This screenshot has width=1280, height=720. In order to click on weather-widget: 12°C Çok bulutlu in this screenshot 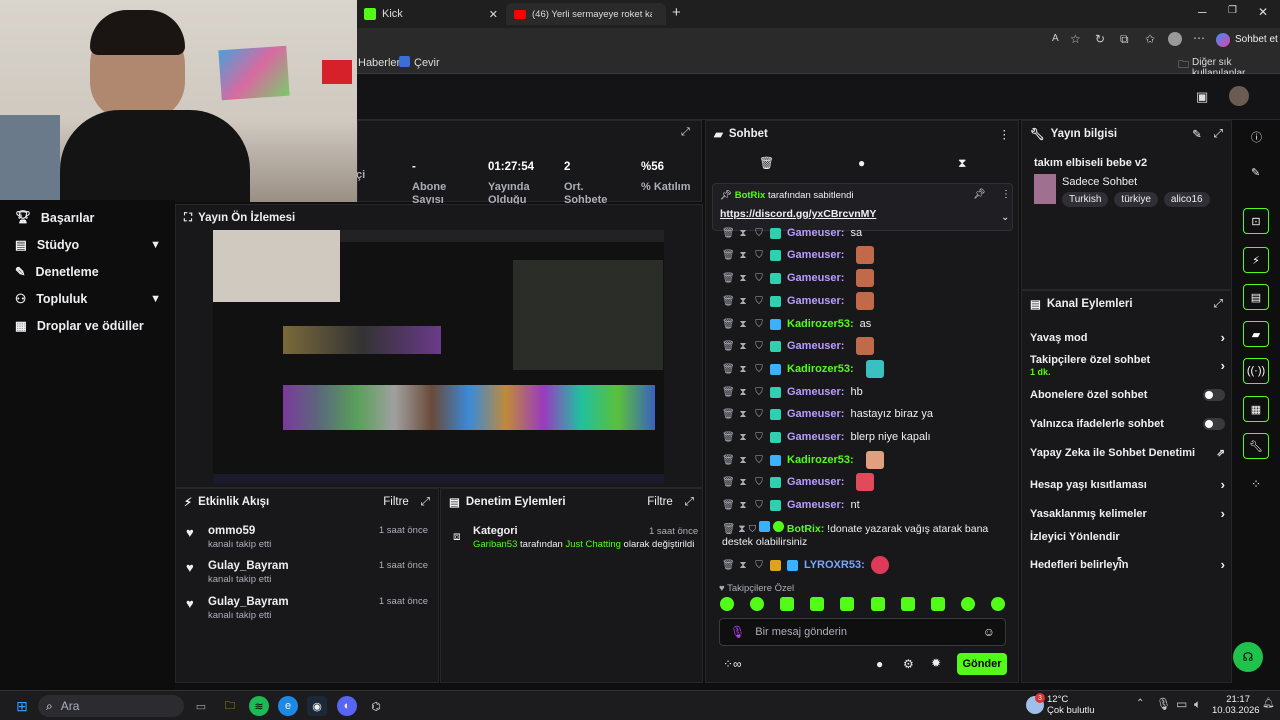, I will do `click(1071, 705)`.